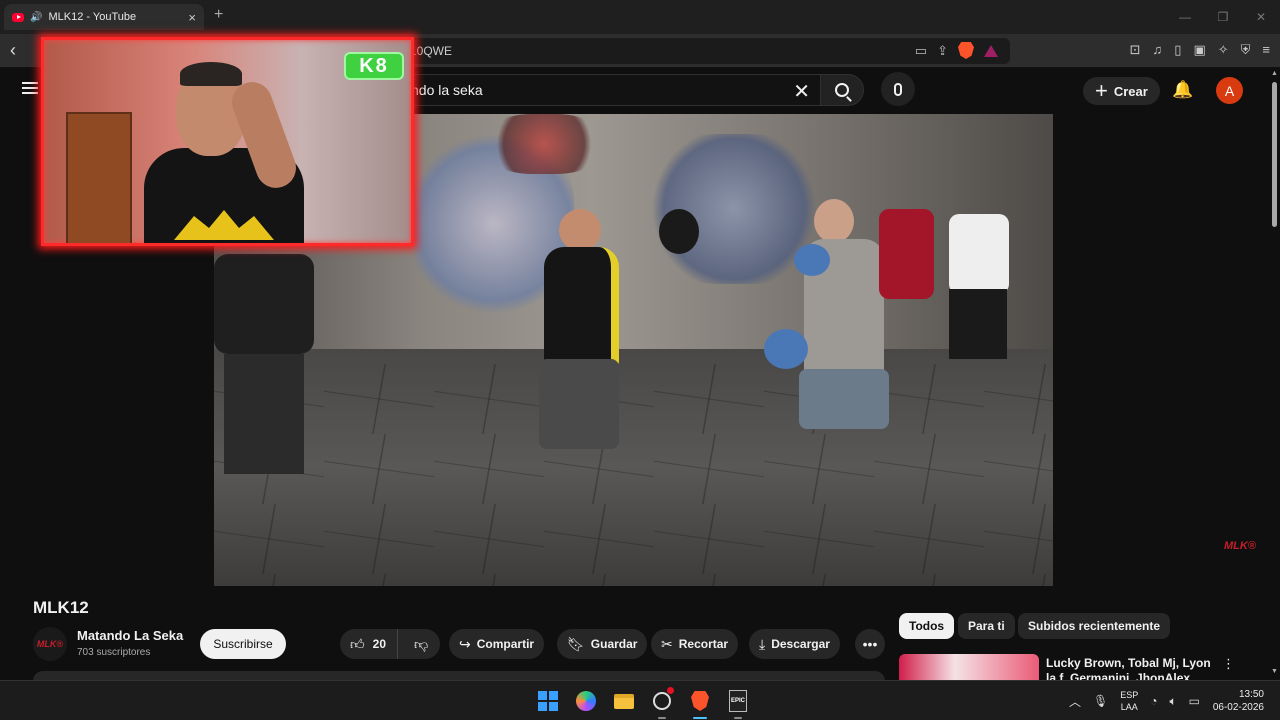  I want to click on more-actions-icon: •••, so click(870, 644).